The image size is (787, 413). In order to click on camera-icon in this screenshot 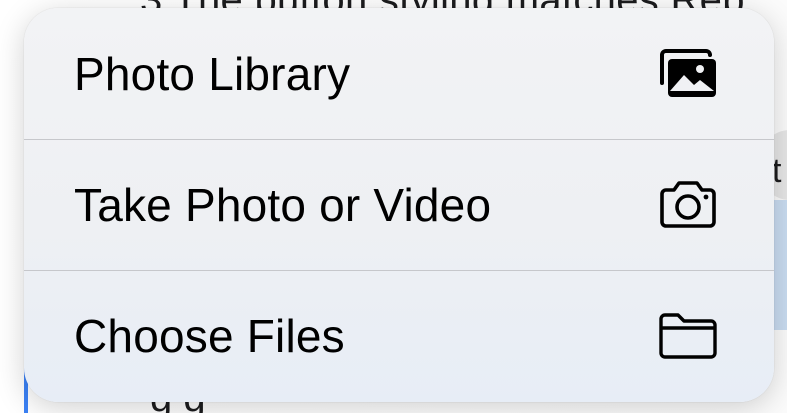, I will do `click(688, 205)`.